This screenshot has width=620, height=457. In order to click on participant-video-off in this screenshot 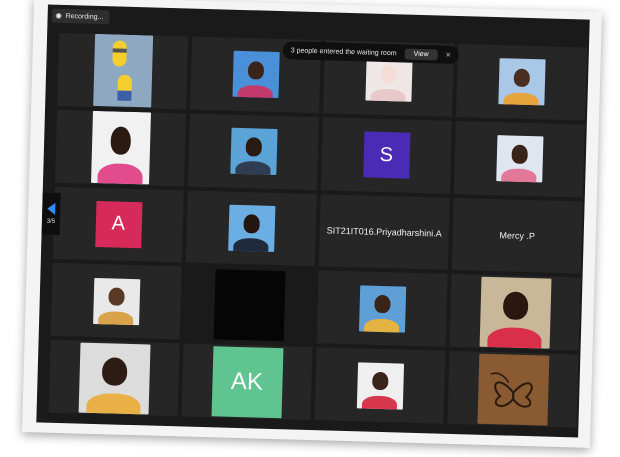, I will do `click(249, 305)`.